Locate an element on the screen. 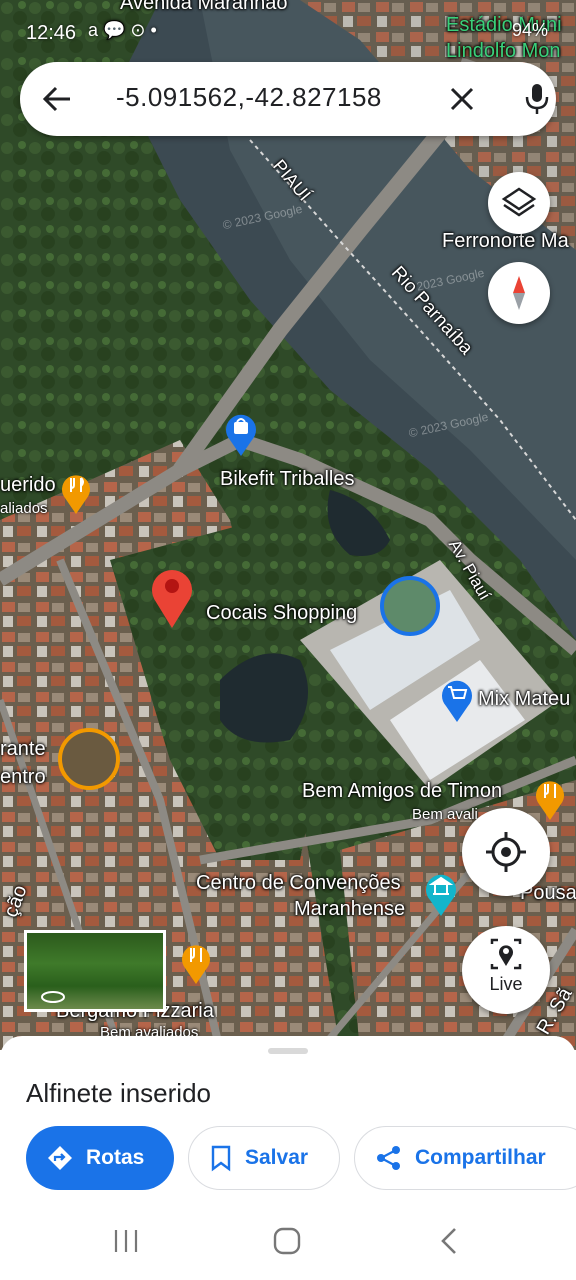 The height and width of the screenshot is (1280, 576). status-bar: 12:46 a 💬 ⊙ • 94% is located at coordinates (288, 31).